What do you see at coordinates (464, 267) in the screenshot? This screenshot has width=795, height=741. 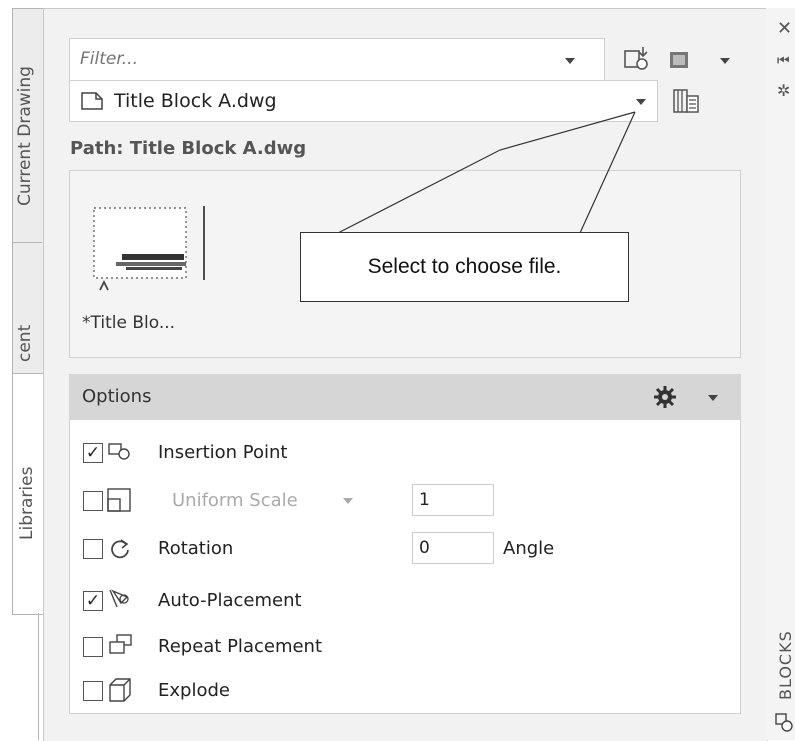 I see `callout-box: Select to choose file.` at bounding box center [464, 267].